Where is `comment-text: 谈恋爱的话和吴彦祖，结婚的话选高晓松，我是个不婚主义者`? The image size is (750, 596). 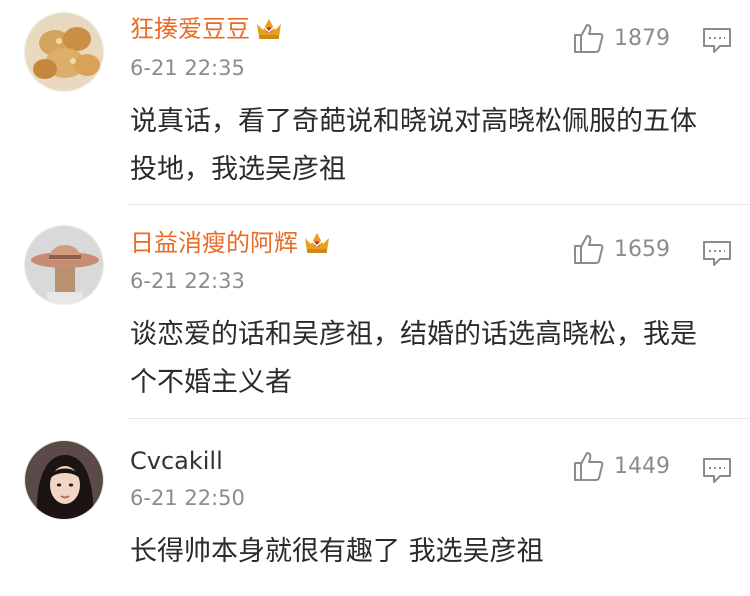
comment-text: 谈恋爱的话和吴彦祖，结婚的话选高晓松，我是个不婚主义者 is located at coordinates (413, 358).